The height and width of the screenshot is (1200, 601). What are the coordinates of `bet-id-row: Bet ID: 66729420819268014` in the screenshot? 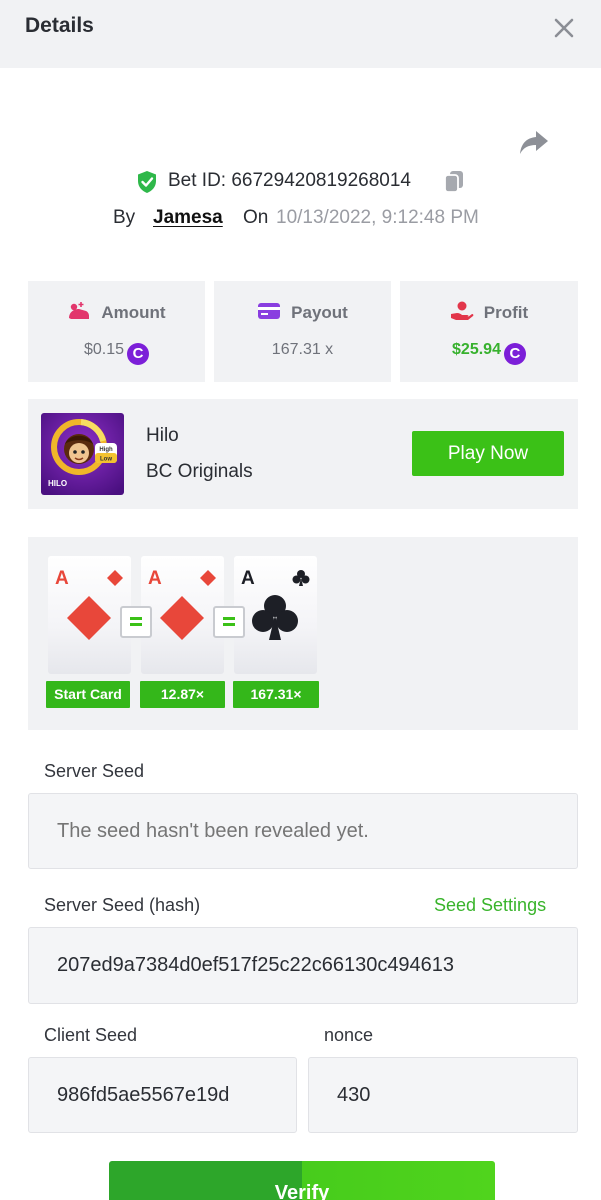 It's located at (300, 183).